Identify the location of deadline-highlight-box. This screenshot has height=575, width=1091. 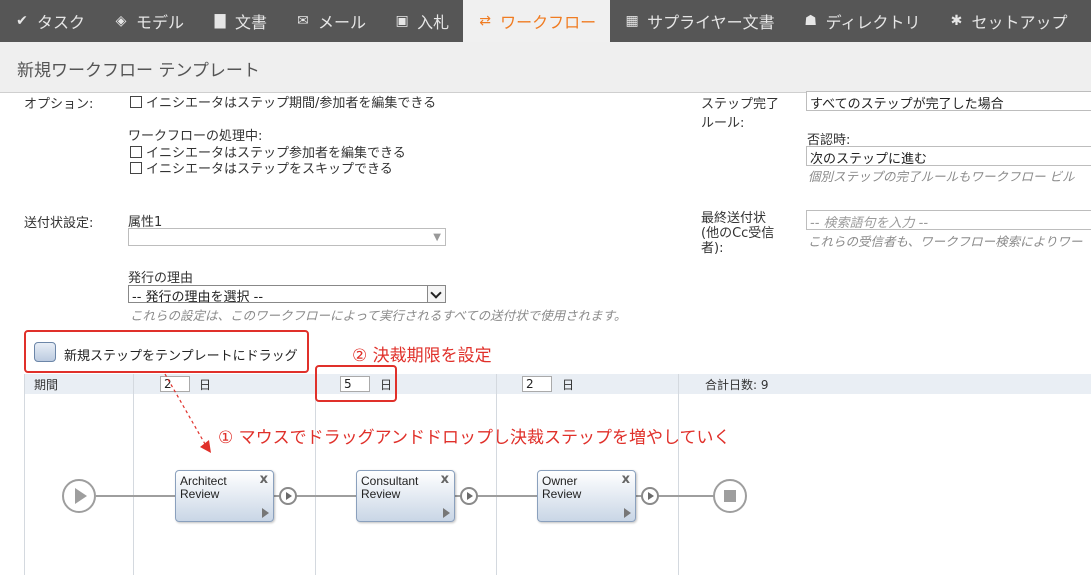
(356, 383).